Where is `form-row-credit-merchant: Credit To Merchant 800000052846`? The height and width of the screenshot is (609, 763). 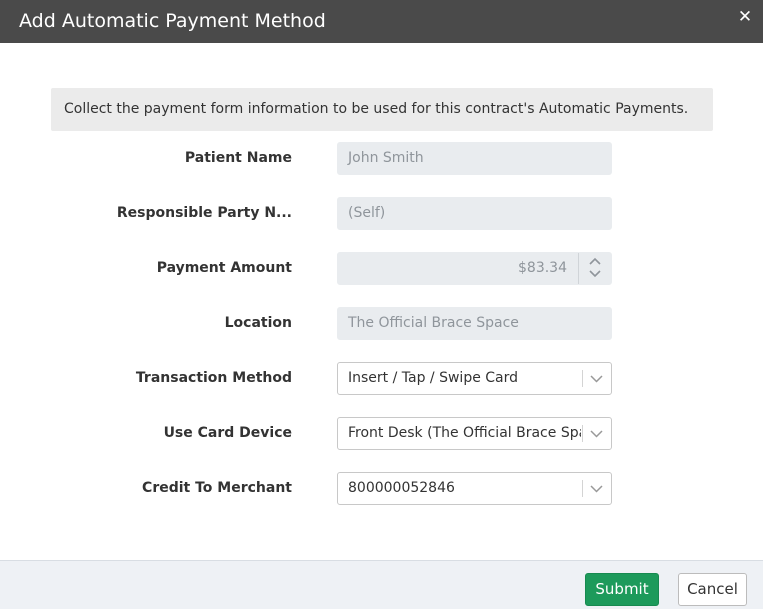 form-row-credit-merchant: Credit To Merchant 800000052846 is located at coordinates (381, 488).